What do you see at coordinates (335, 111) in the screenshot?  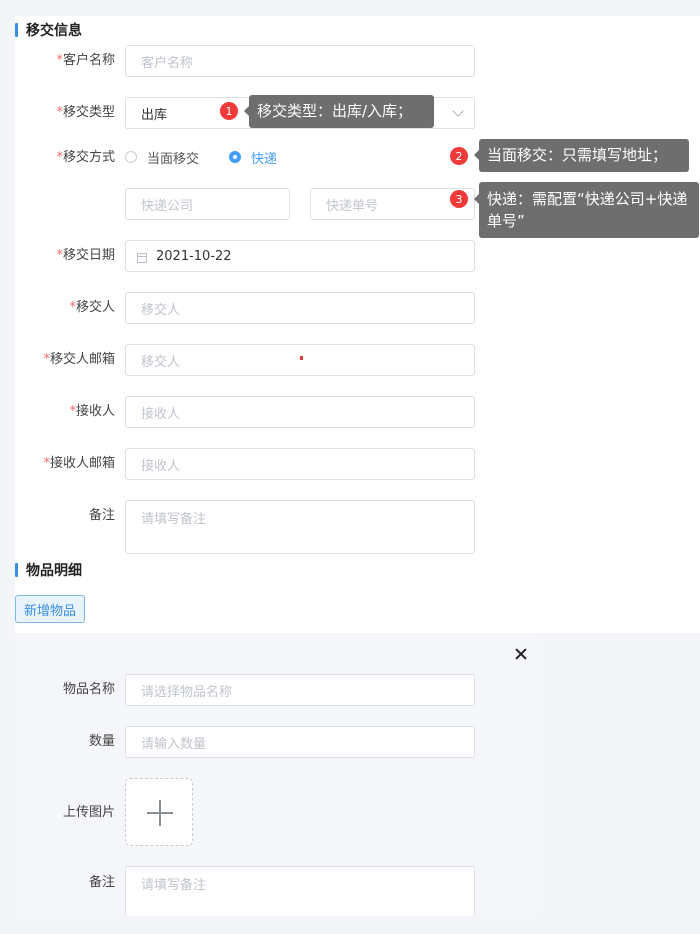 I see `annotation-text-1: 移交类型：出库/入库；` at bounding box center [335, 111].